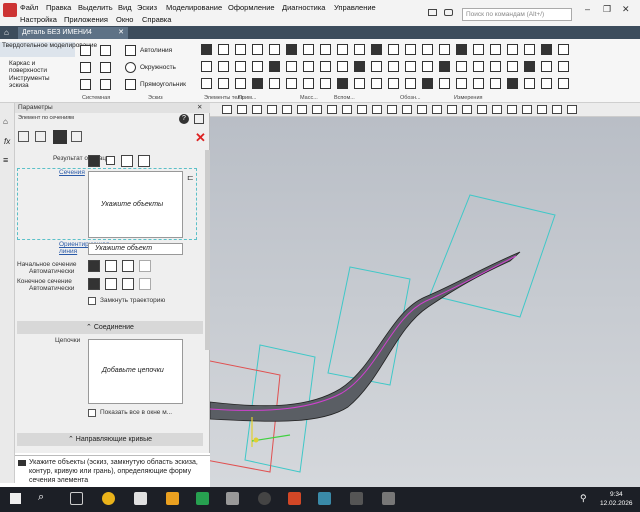  I want to click on layers-icon: ≡, so click(5, 160).